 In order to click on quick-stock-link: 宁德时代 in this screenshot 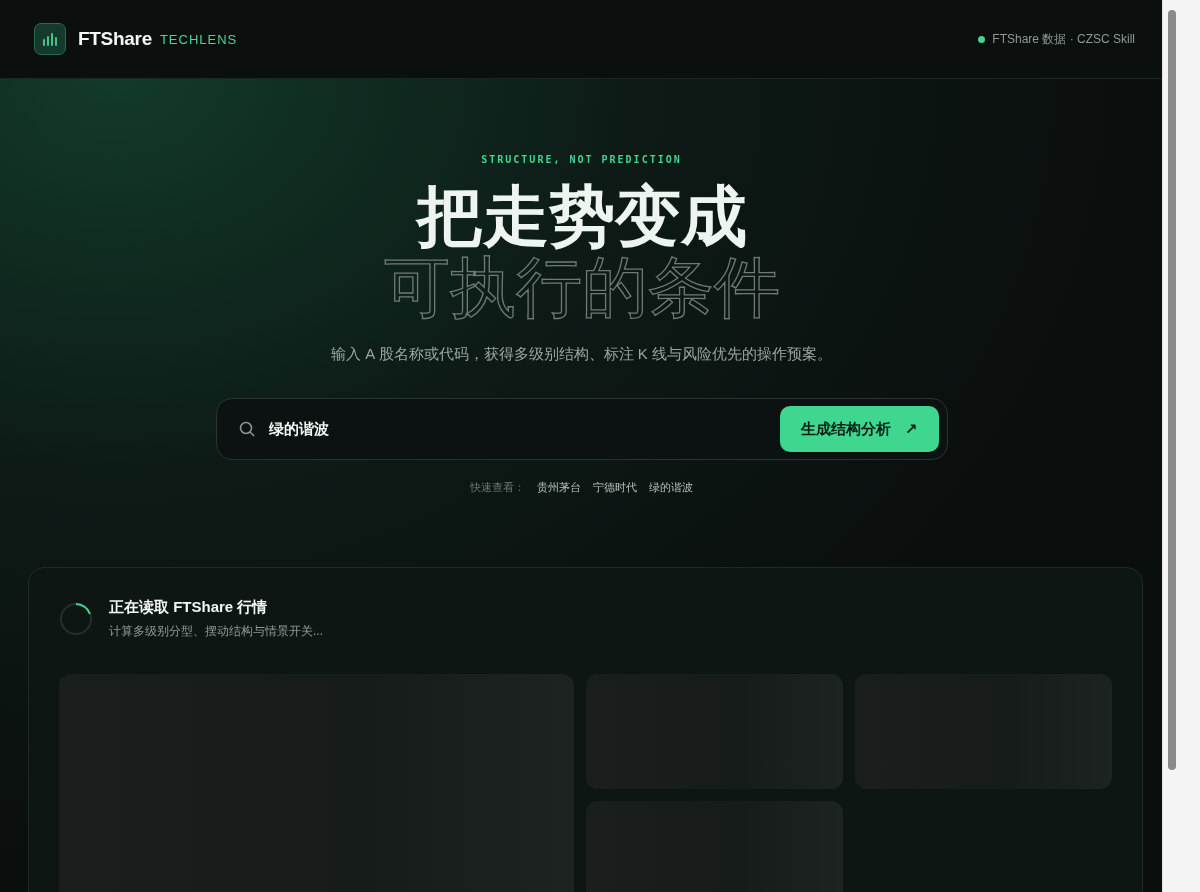, I will do `click(615, 487)`.